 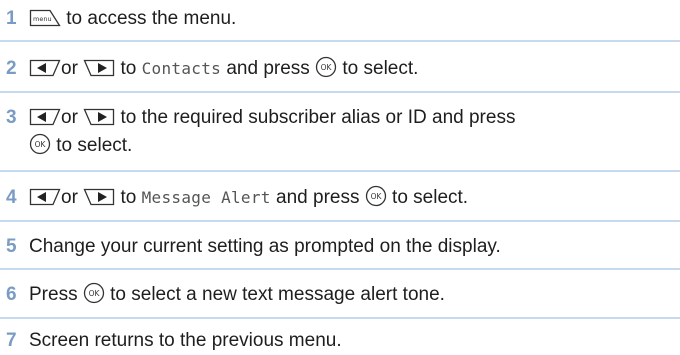 What do you see at coordinates (181, 68) in the screenshot?
I see `menu-item-name: Contacts` at bounding box center [181, 68].